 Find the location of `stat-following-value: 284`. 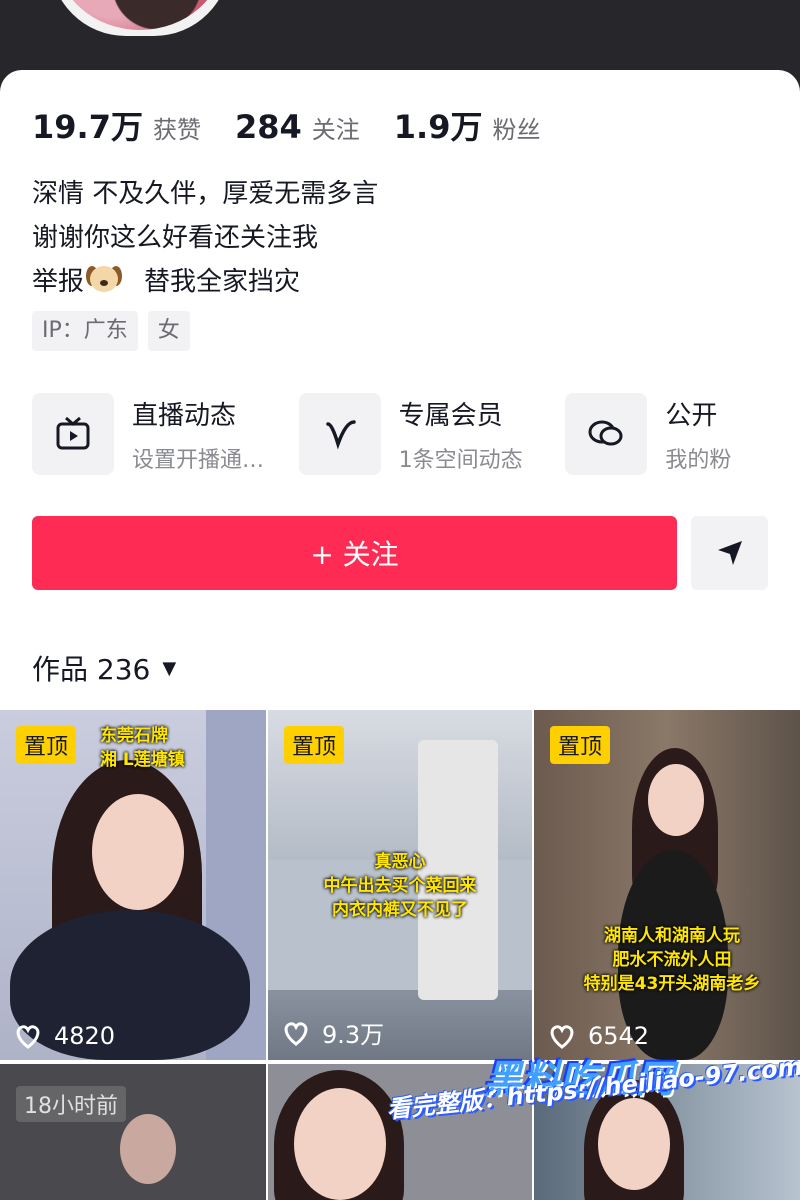

stat-following-value: 284 is located at coordinates (268, 127).